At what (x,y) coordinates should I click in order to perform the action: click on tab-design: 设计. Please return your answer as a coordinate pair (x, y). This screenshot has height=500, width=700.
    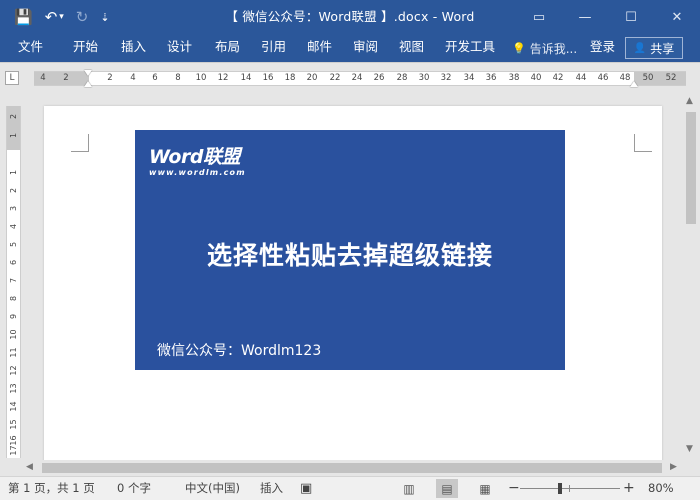
    Looking at the image, I should click on (179, 48).